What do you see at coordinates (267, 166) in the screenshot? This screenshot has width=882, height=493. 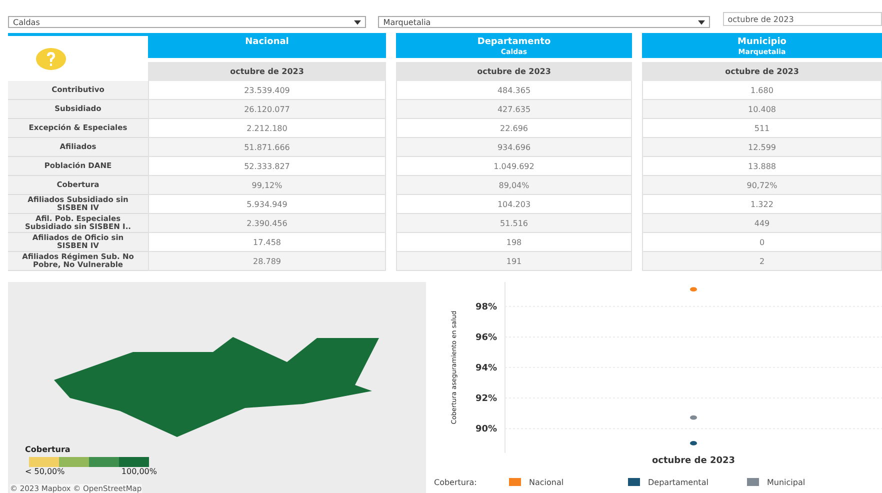 I see `table-cell: 52.333.827` at bounding box center [267, 166].